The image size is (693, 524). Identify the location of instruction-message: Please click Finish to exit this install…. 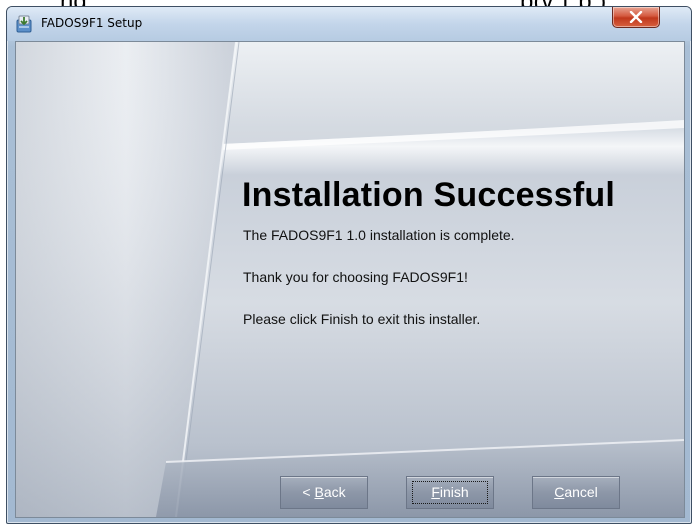
(362, 319).